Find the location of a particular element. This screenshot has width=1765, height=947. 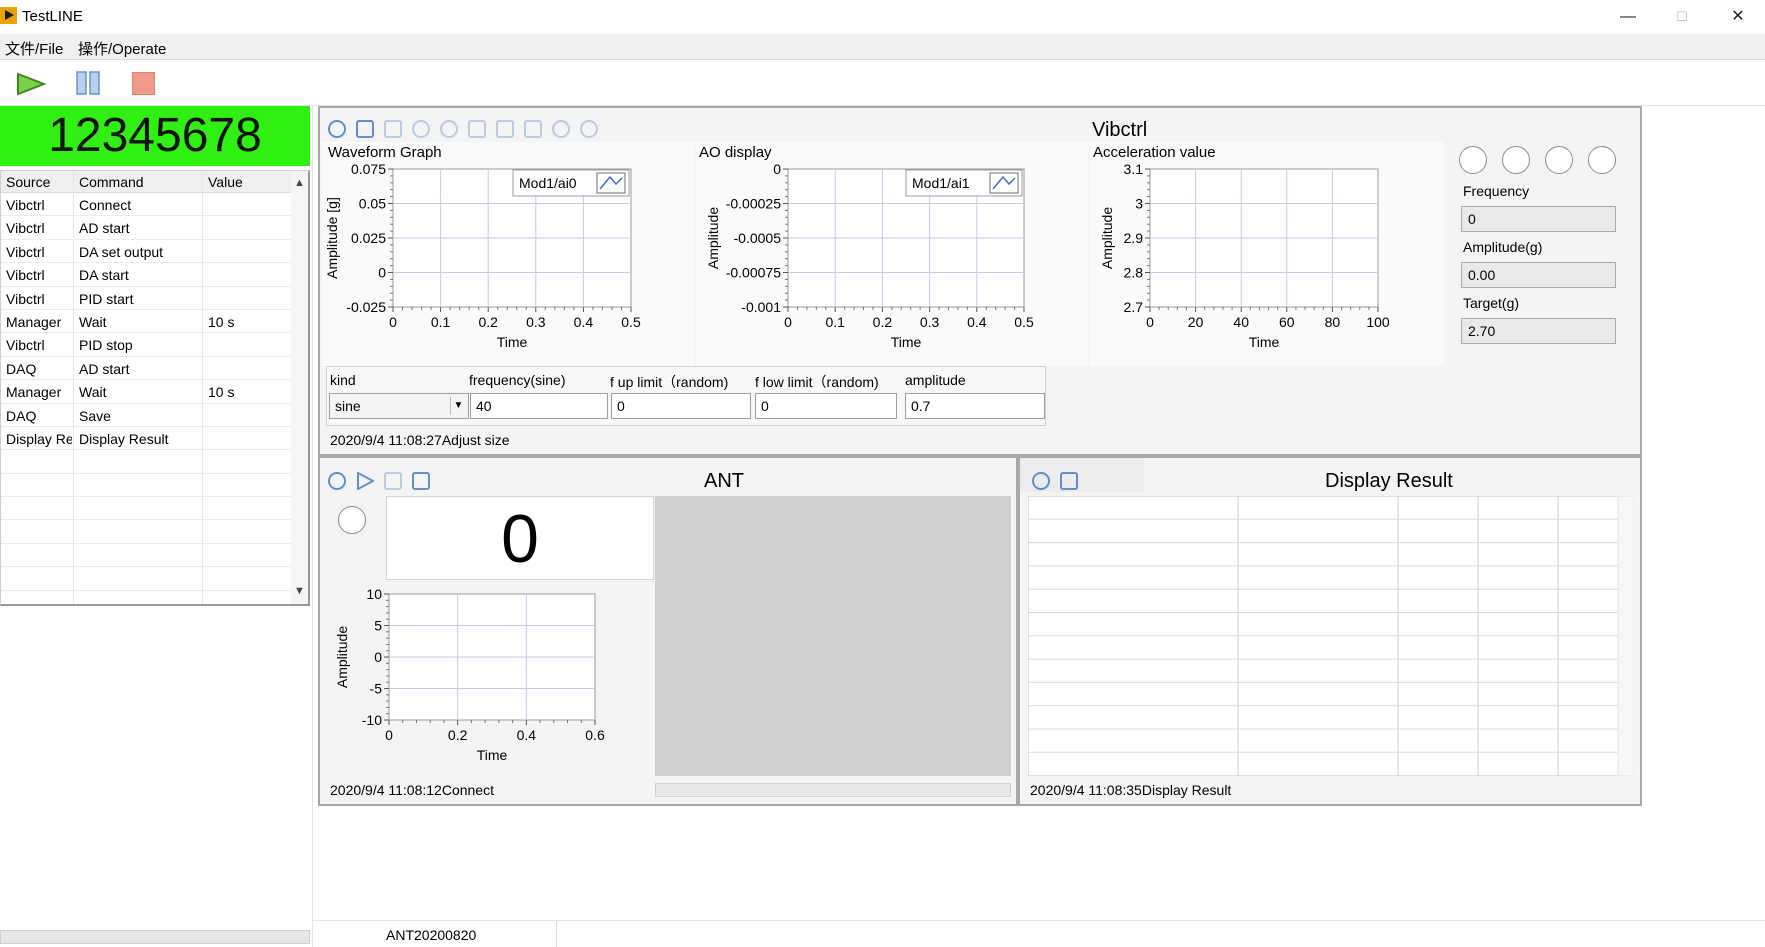

amplitude-param-input: 0.7 is located at coordinates (975, 406).